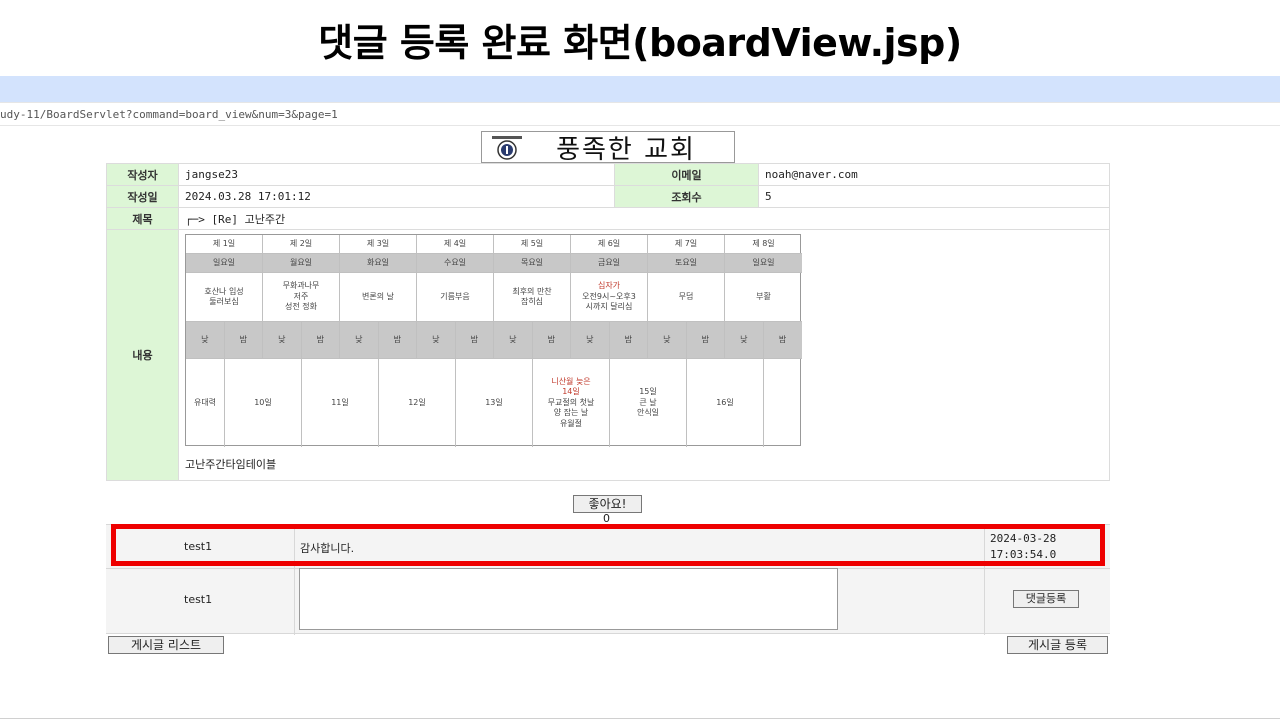 The height and width of the screenshot is (720, 1280). What do you see at coordinates (378, 263) in the screenshot?
I see `weekday-cell: 화요일` at bounding box center [378, 263].